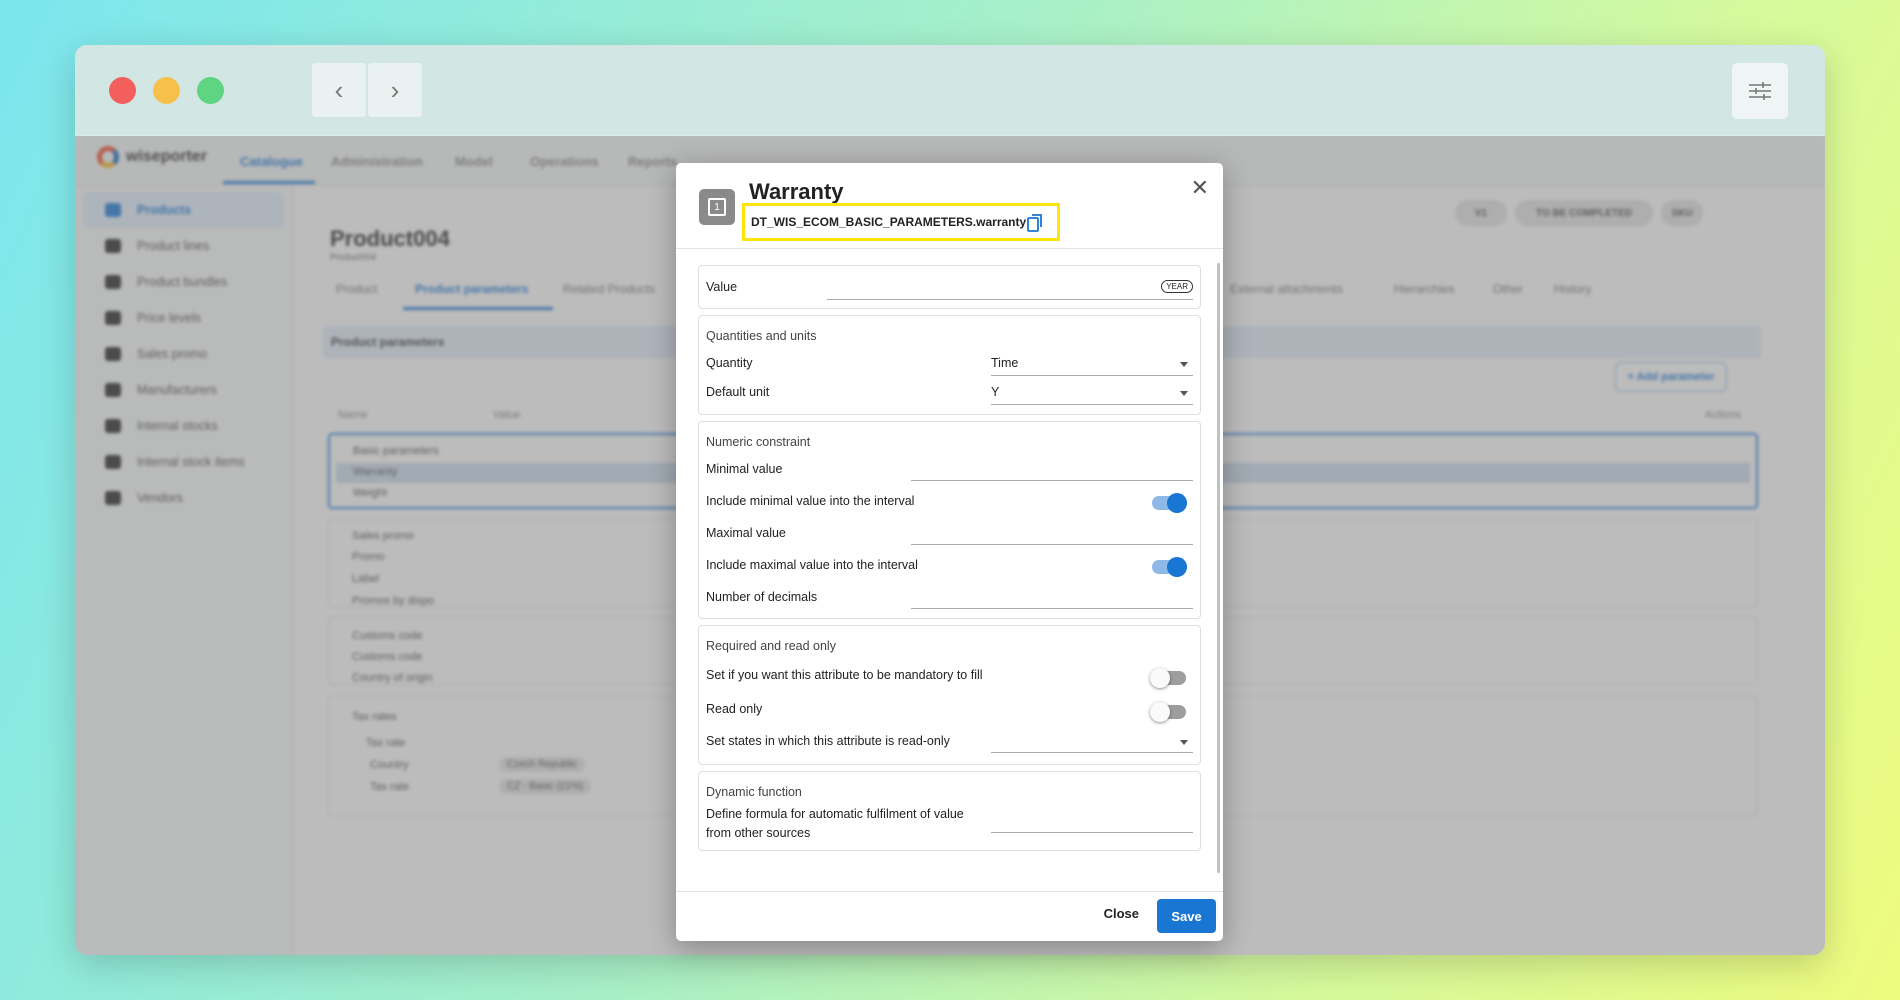 The image size is (1900, 1000). What do you see at coordinates (1052, 544) in the screenshot?
I see `max-value-input` at bounding box center [1052, 544].